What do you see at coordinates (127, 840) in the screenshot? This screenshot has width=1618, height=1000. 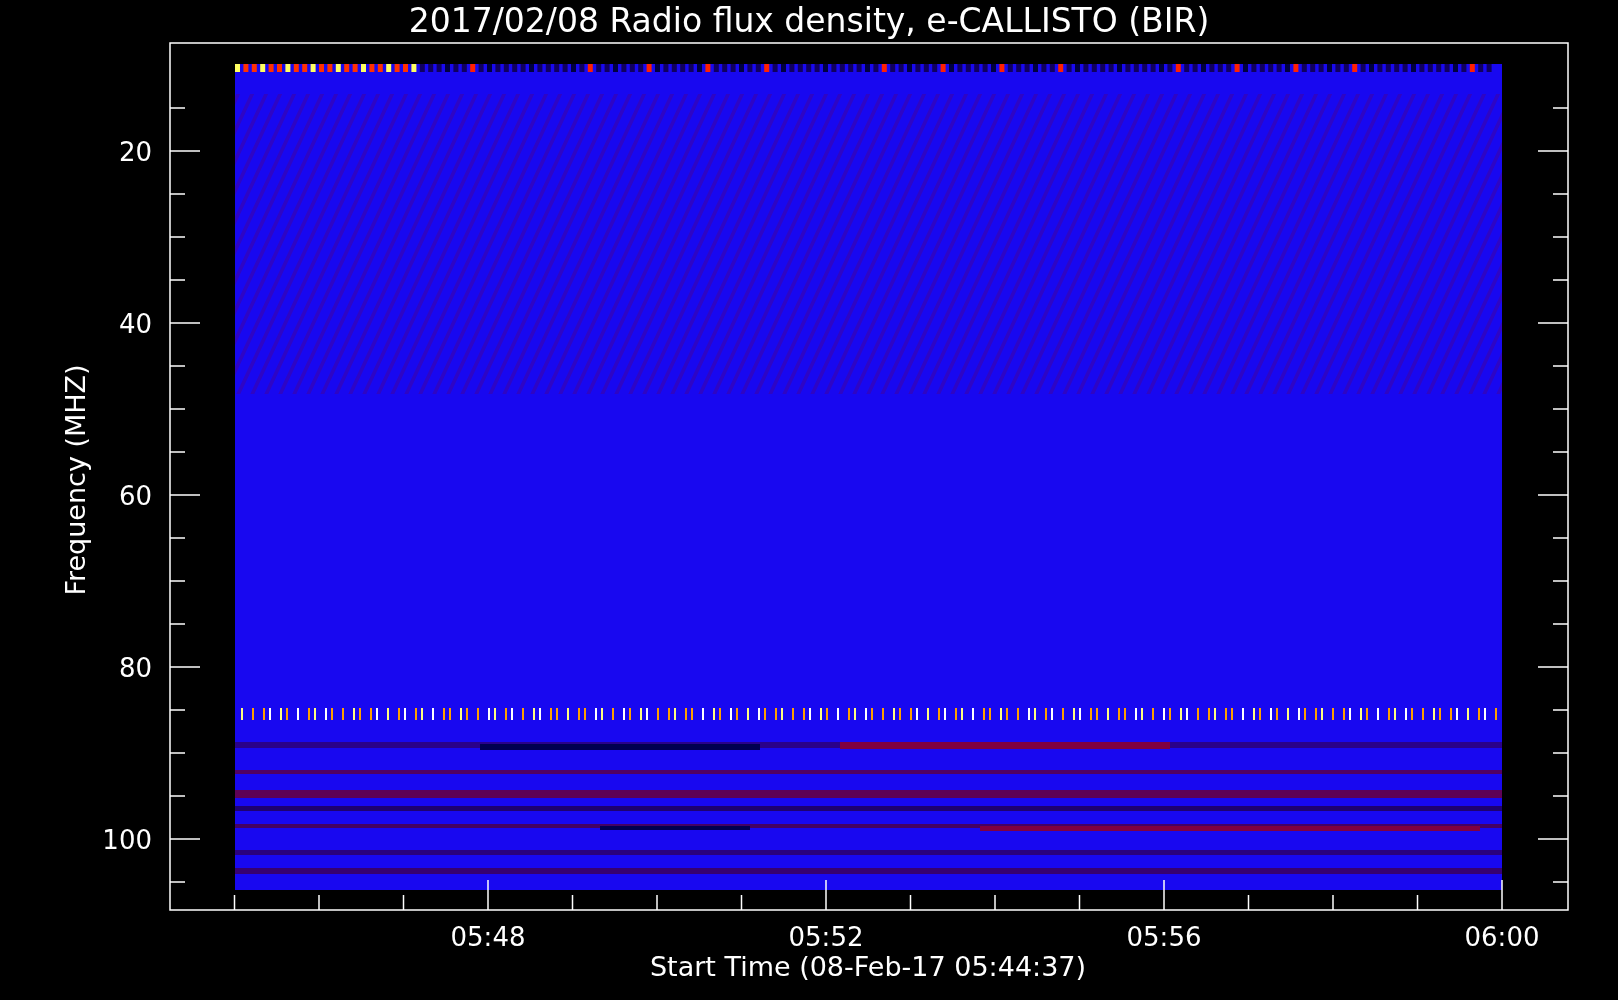 I see `y-tick-label: 100` at bounding box center [127, 840].